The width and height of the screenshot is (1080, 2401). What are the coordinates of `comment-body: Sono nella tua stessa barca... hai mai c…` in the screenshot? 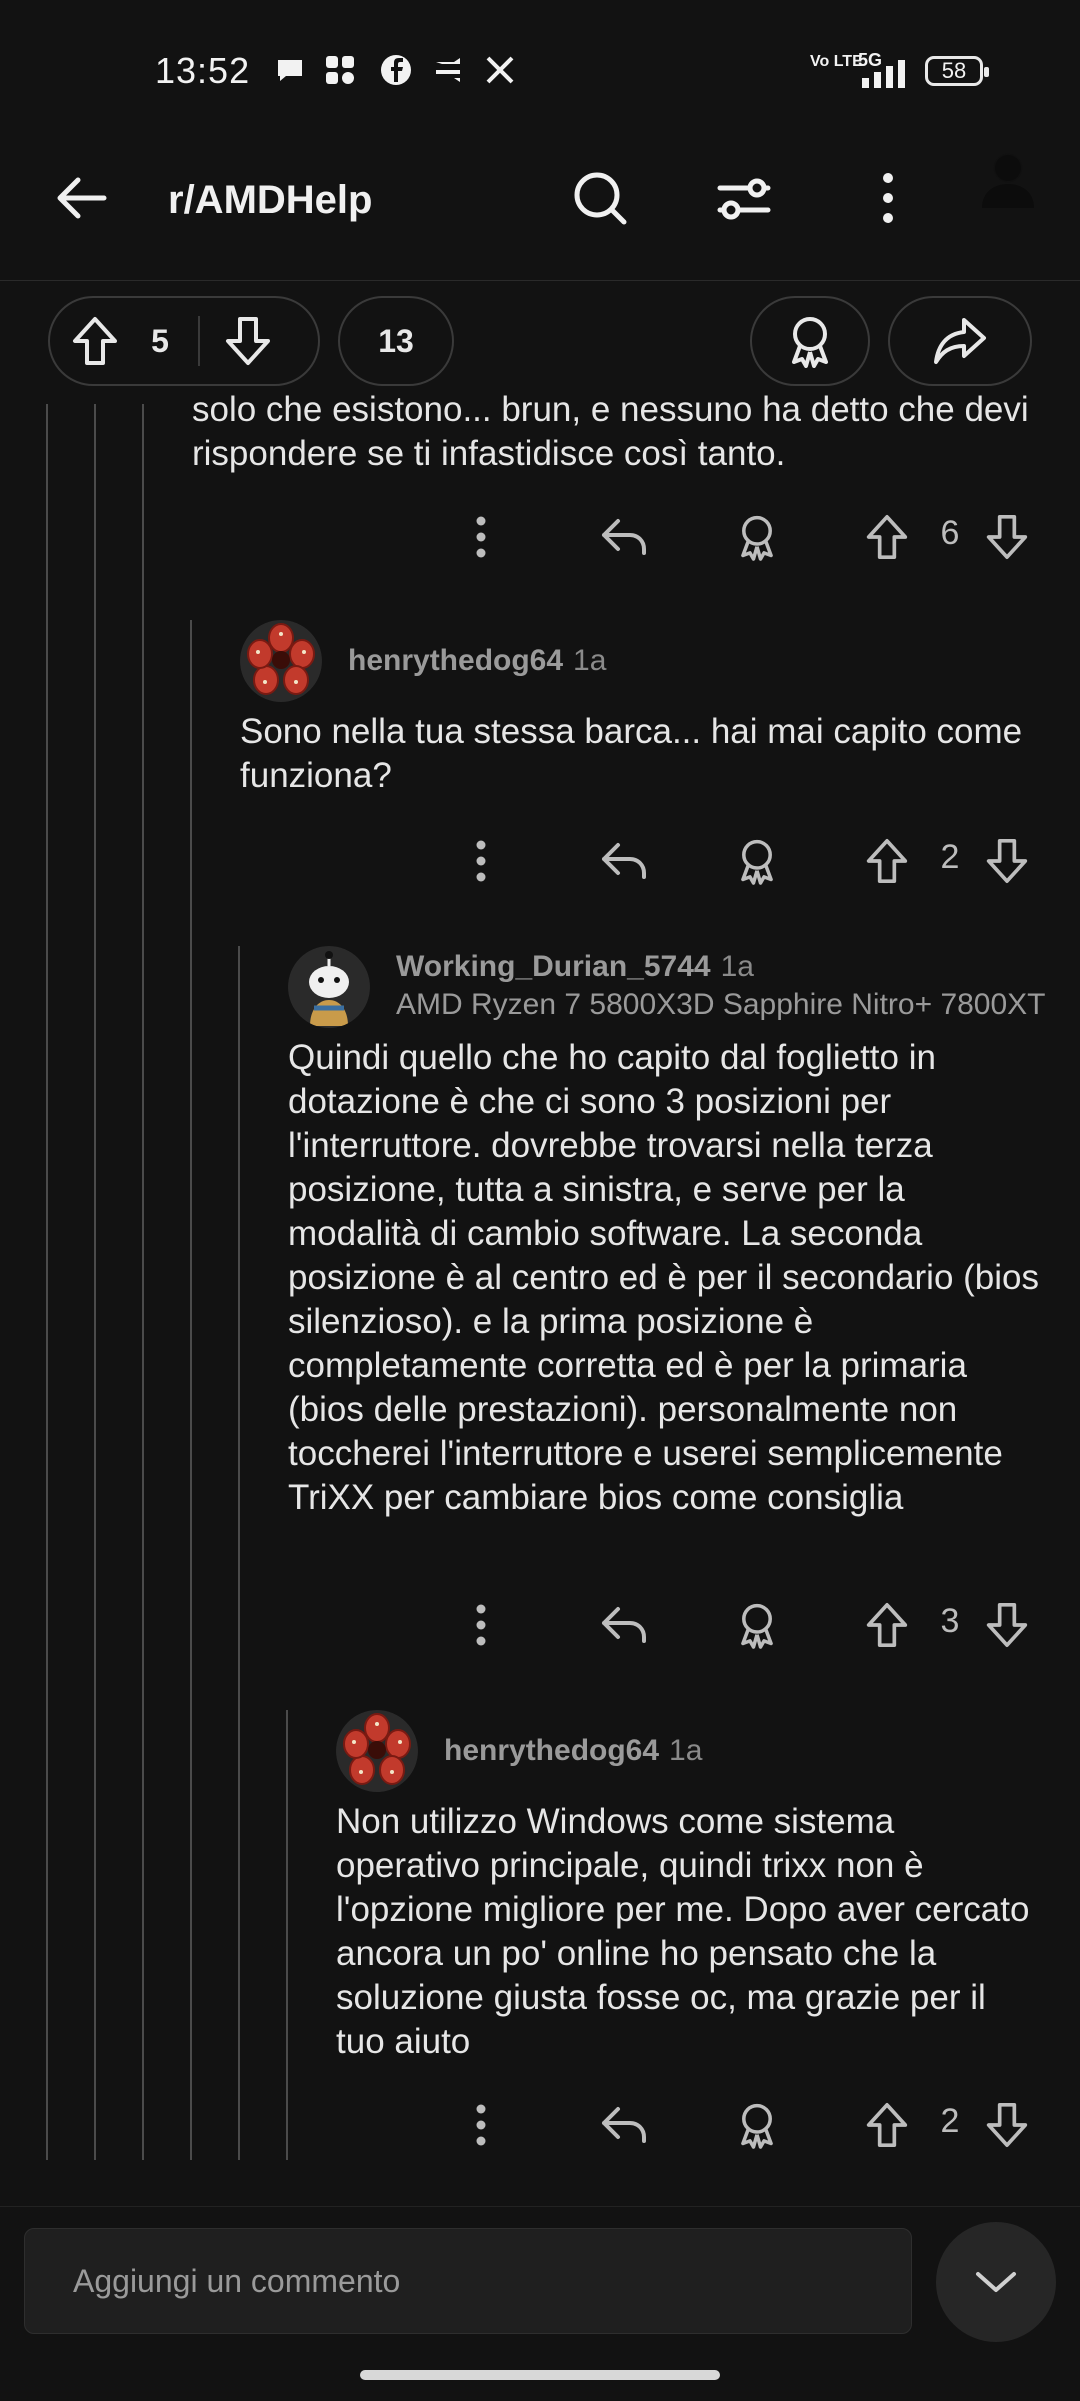 It's located at (631, 753).